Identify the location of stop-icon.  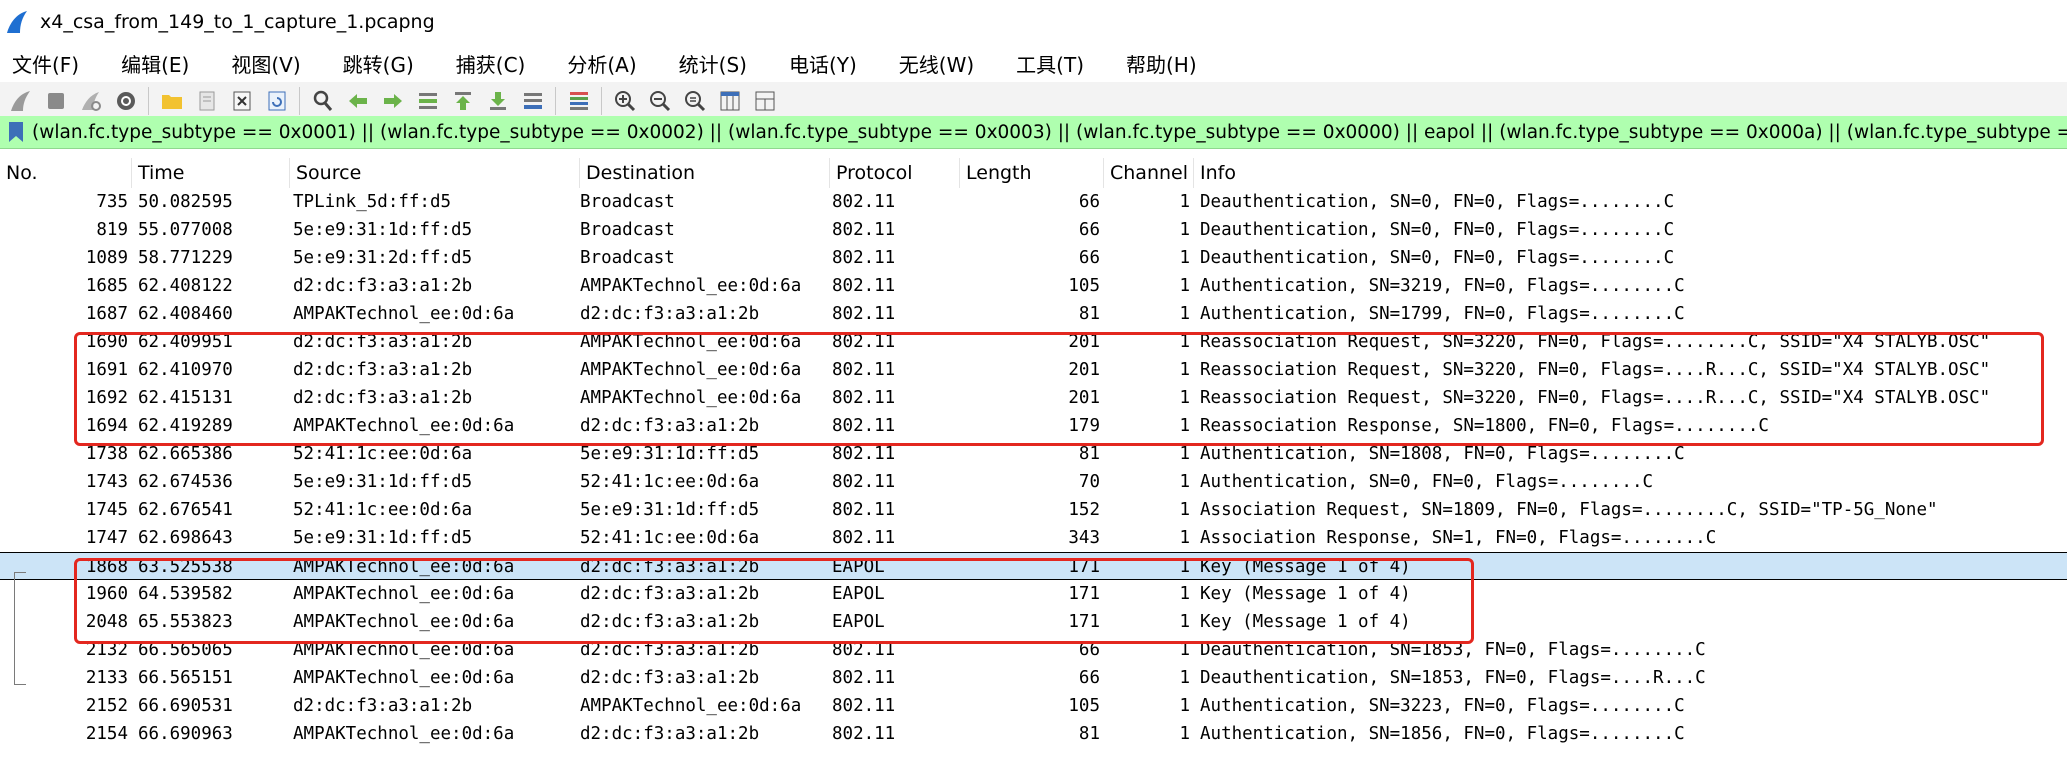
(56, 101).